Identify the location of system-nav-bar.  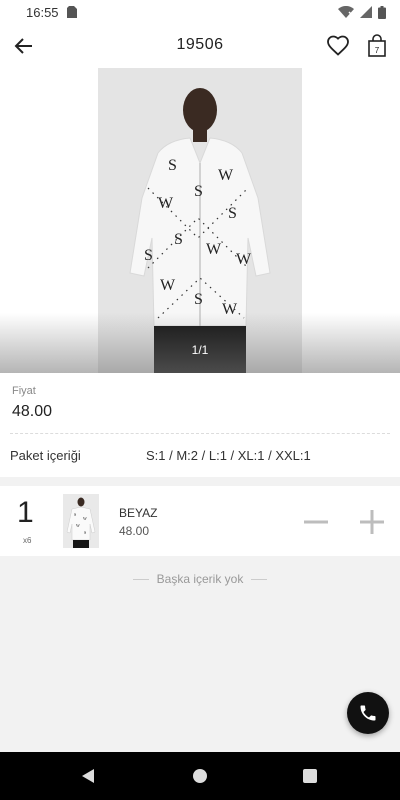
(200, 776).